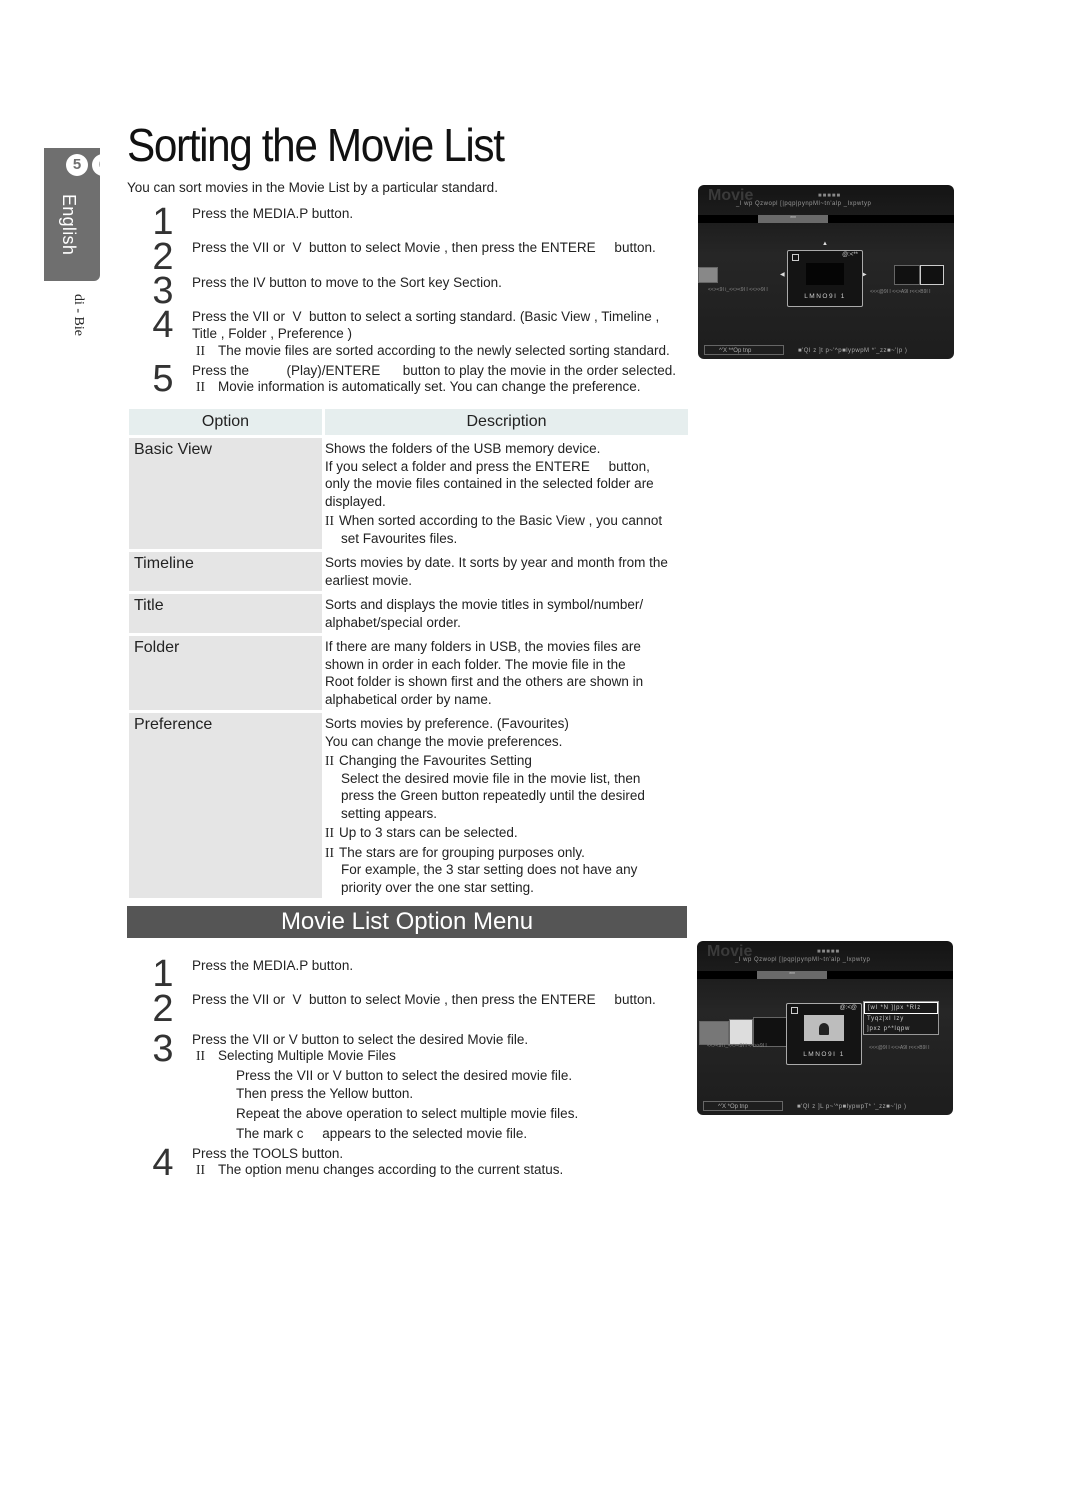  I want to click on step-number: 2, so click(163, 1009).